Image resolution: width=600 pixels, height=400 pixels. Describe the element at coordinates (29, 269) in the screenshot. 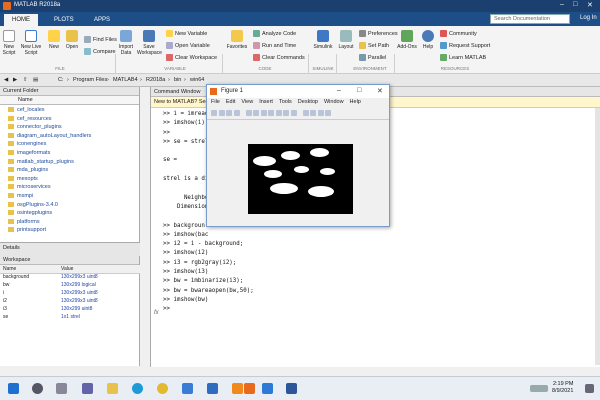

I see `workspace-header-name: Name` at that location.